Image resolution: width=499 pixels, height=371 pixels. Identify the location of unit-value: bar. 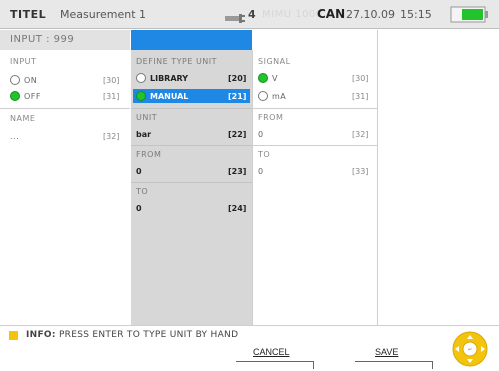
(143, 134).